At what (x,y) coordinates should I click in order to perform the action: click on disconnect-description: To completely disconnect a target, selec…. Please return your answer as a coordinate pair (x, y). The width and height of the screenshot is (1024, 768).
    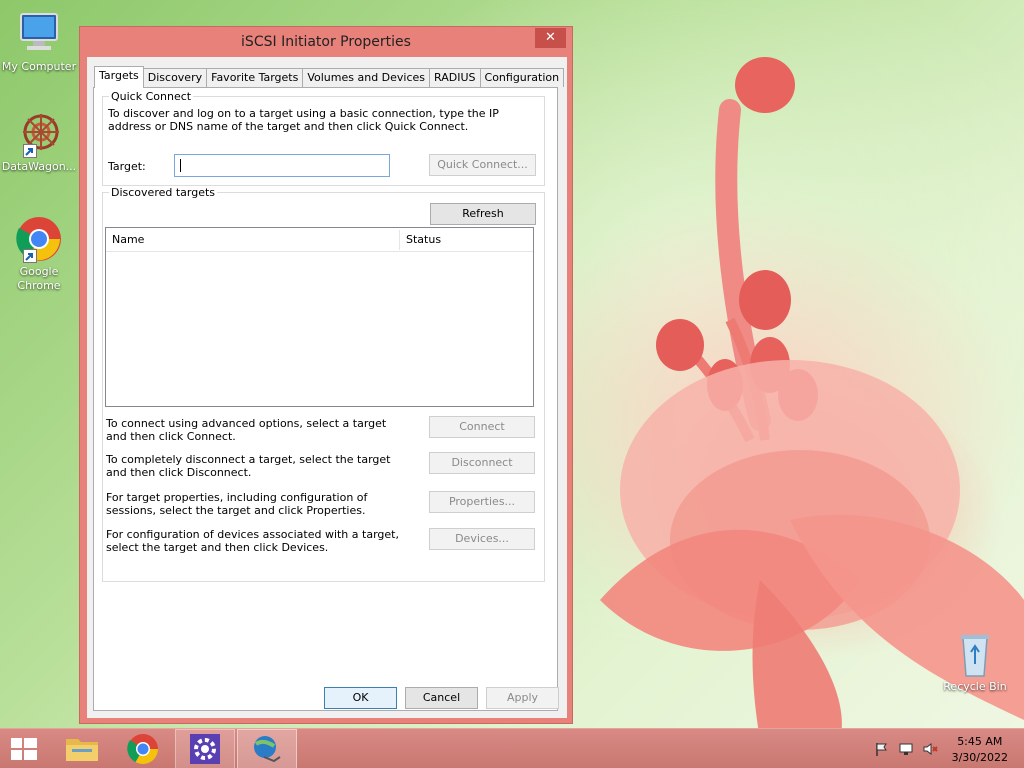
    Looking at the image, I should click on (248, 466).